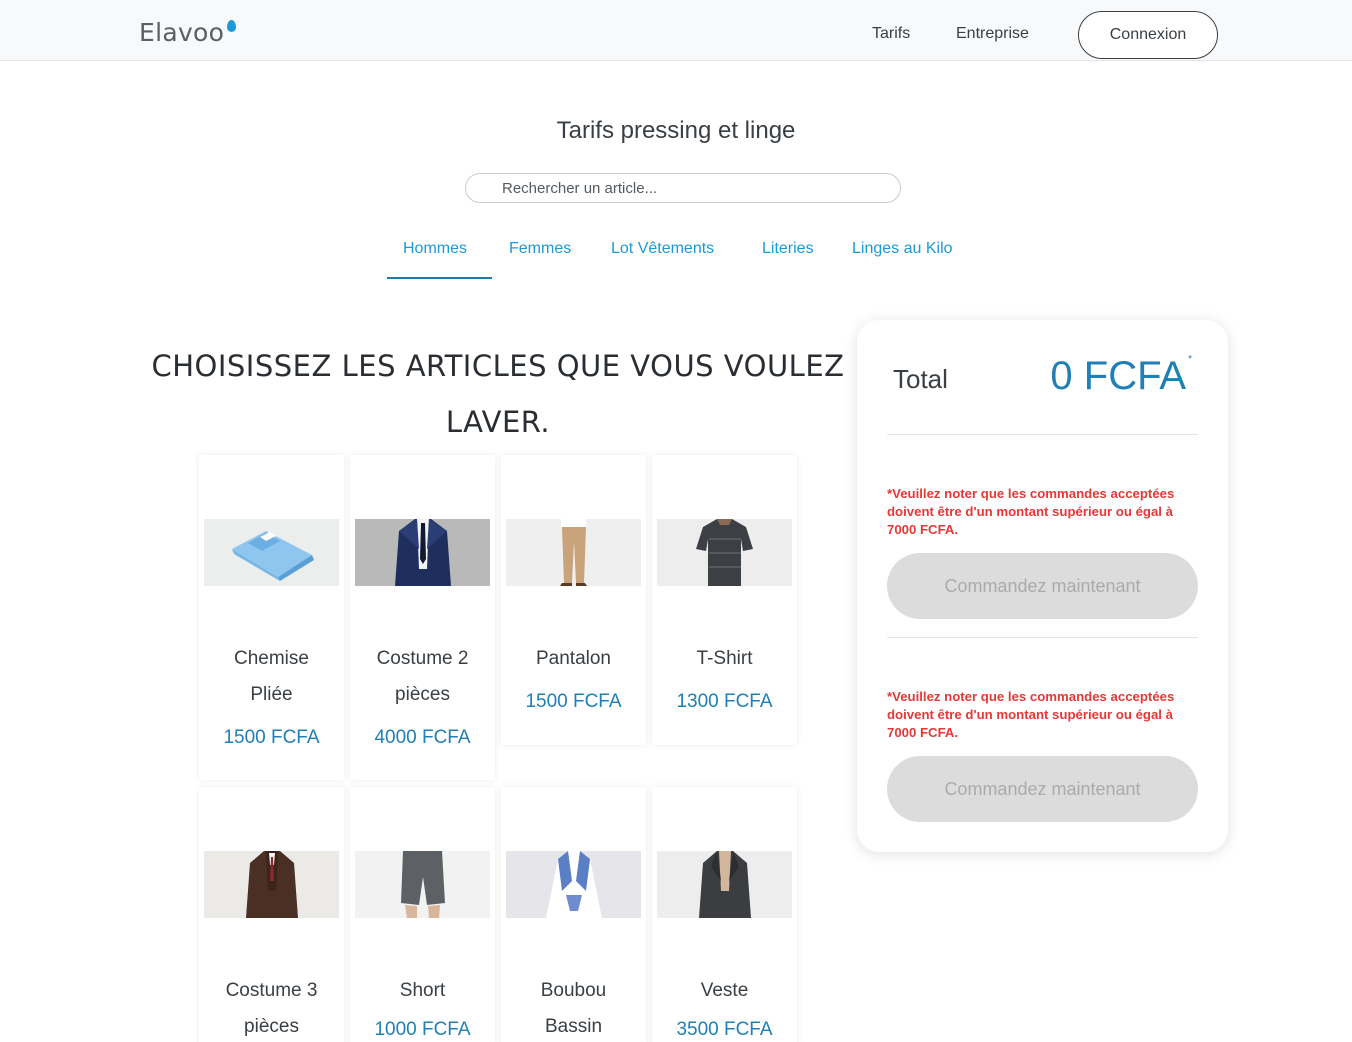 This screenshot has width=1352, height=1042. Describe the element at coordinates (498, 366) in the screenshot. I see `heading-line: CHOISISSEZ LES ARTICLES QUE VOUS VOULEZ` at that location.